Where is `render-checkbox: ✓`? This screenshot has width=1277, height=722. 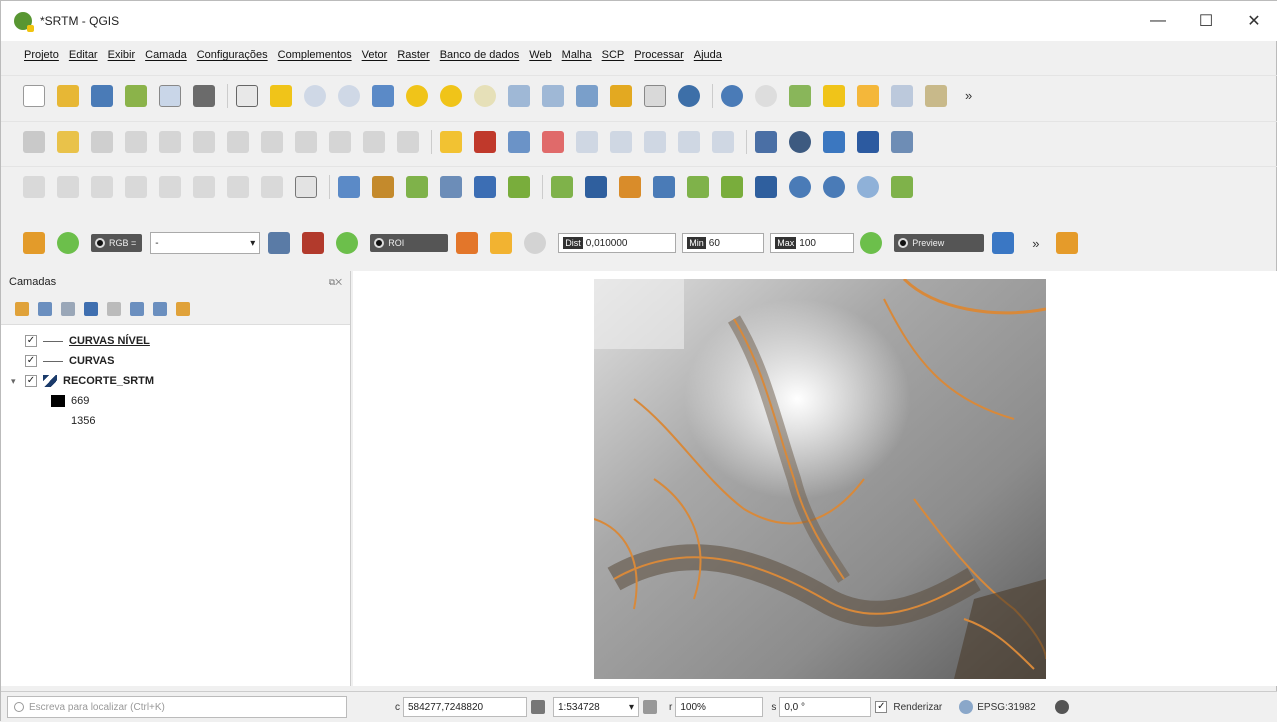
render-checkbox: ✓ is located at coordinates (881, 707).